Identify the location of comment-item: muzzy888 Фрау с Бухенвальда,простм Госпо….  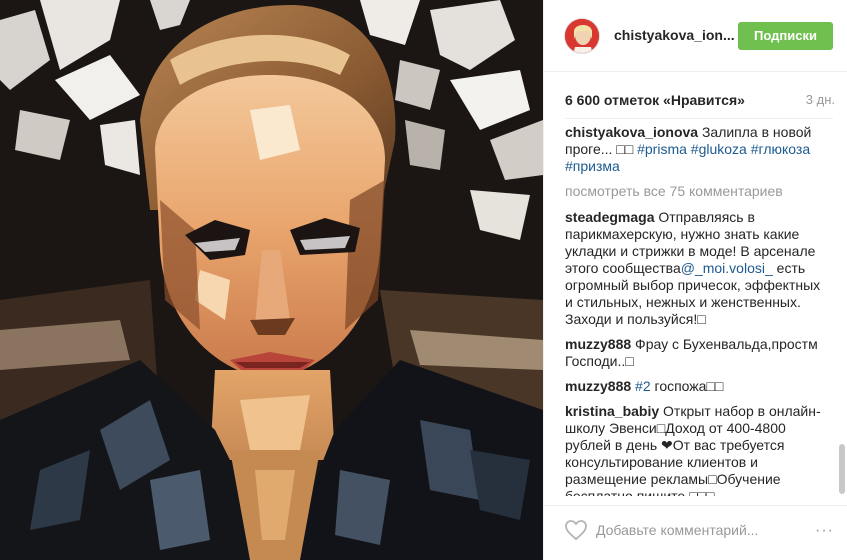
(693, 353).